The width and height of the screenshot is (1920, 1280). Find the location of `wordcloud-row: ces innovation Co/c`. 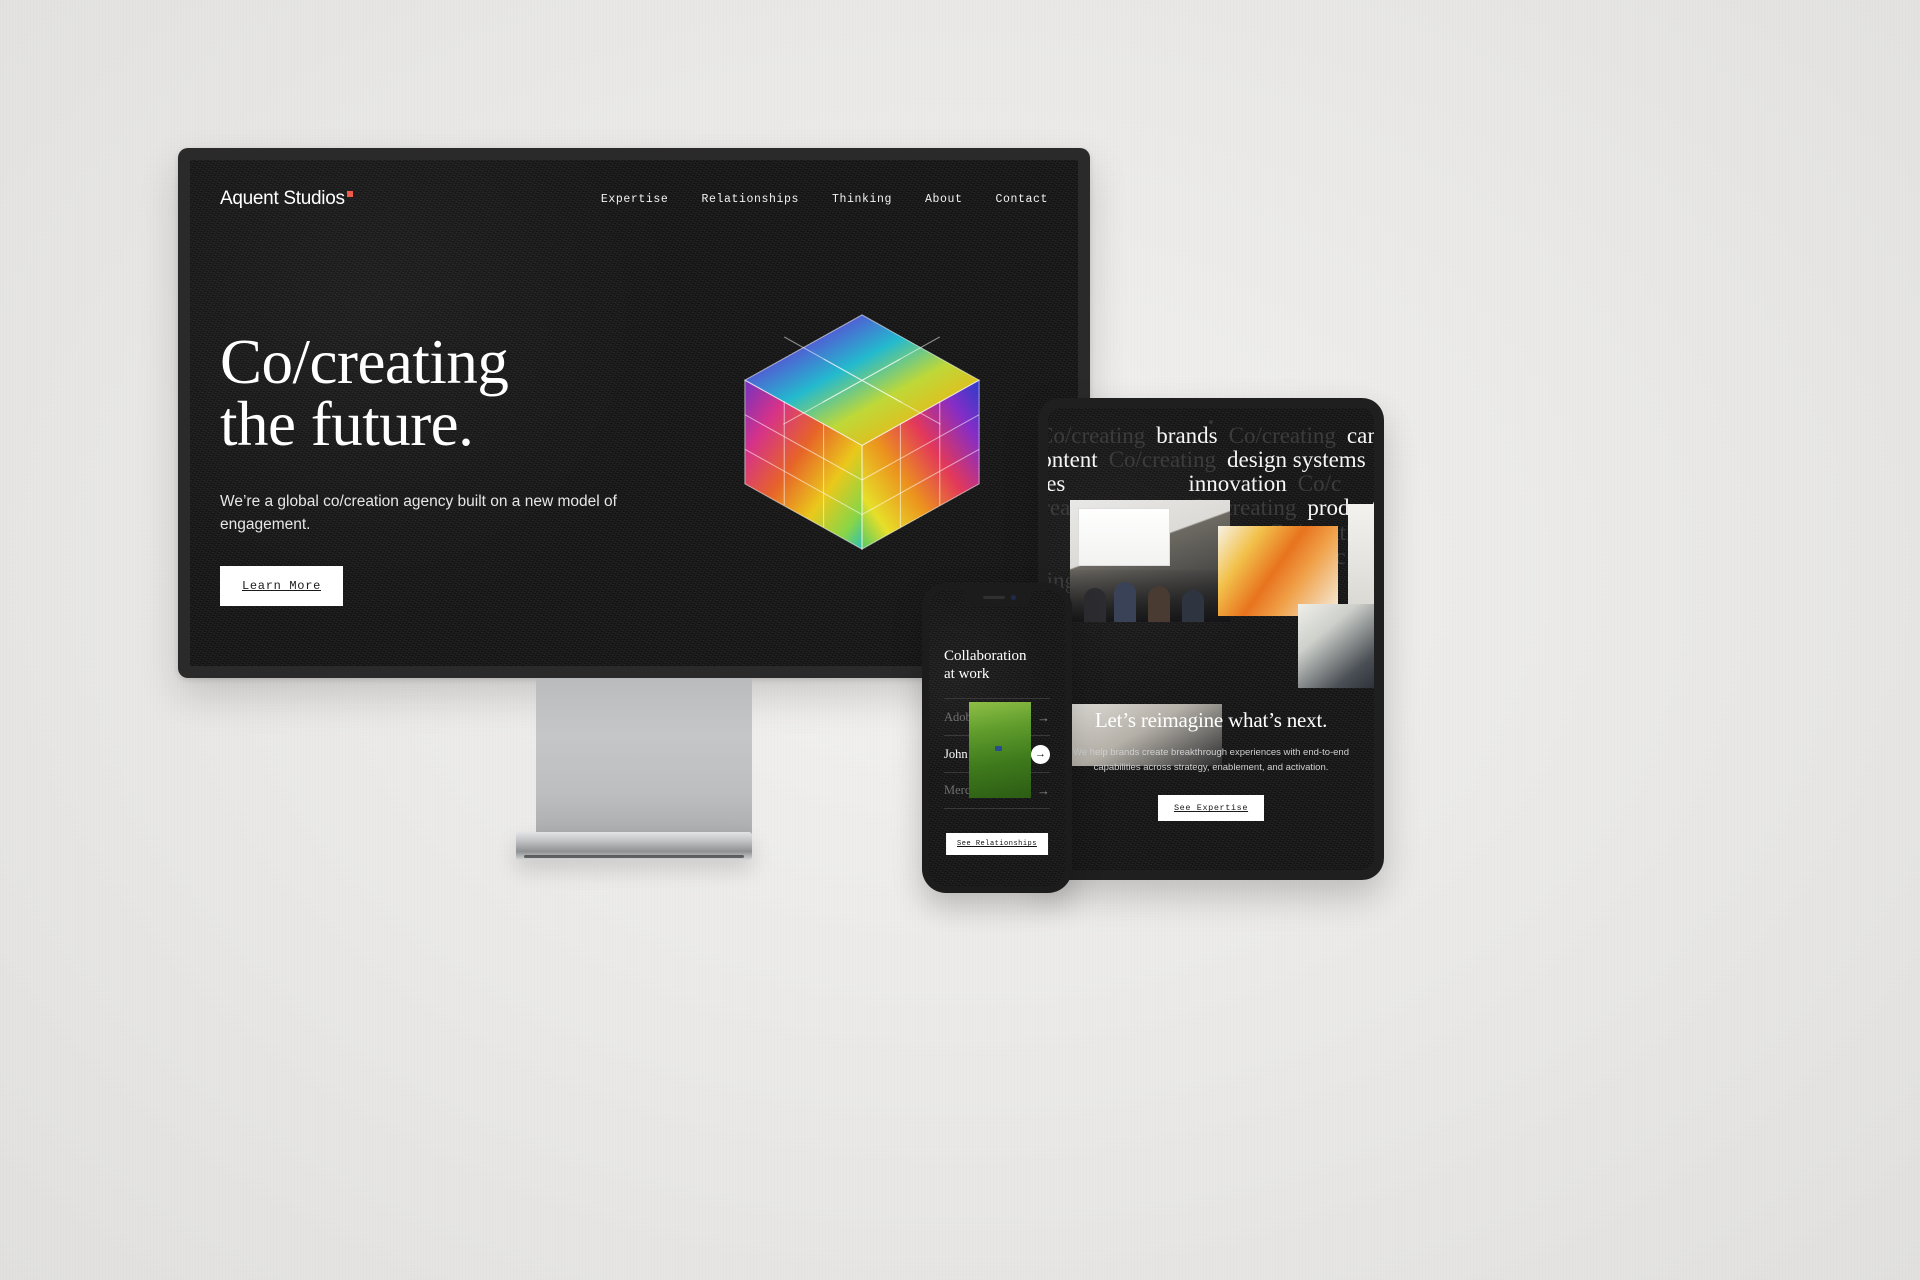

wordcloud-row: ces innovation Co/c is located at coordinates (1211, 484).